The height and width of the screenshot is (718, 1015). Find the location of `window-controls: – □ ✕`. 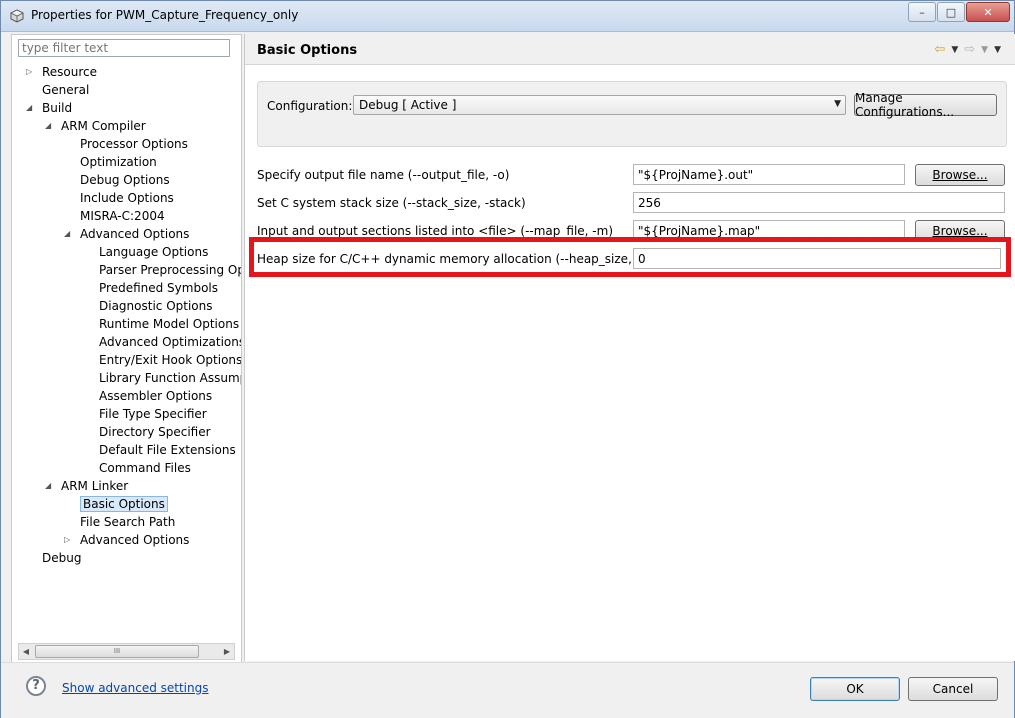

window-controls: – □ ✕ is located at coordinates (958, 12).